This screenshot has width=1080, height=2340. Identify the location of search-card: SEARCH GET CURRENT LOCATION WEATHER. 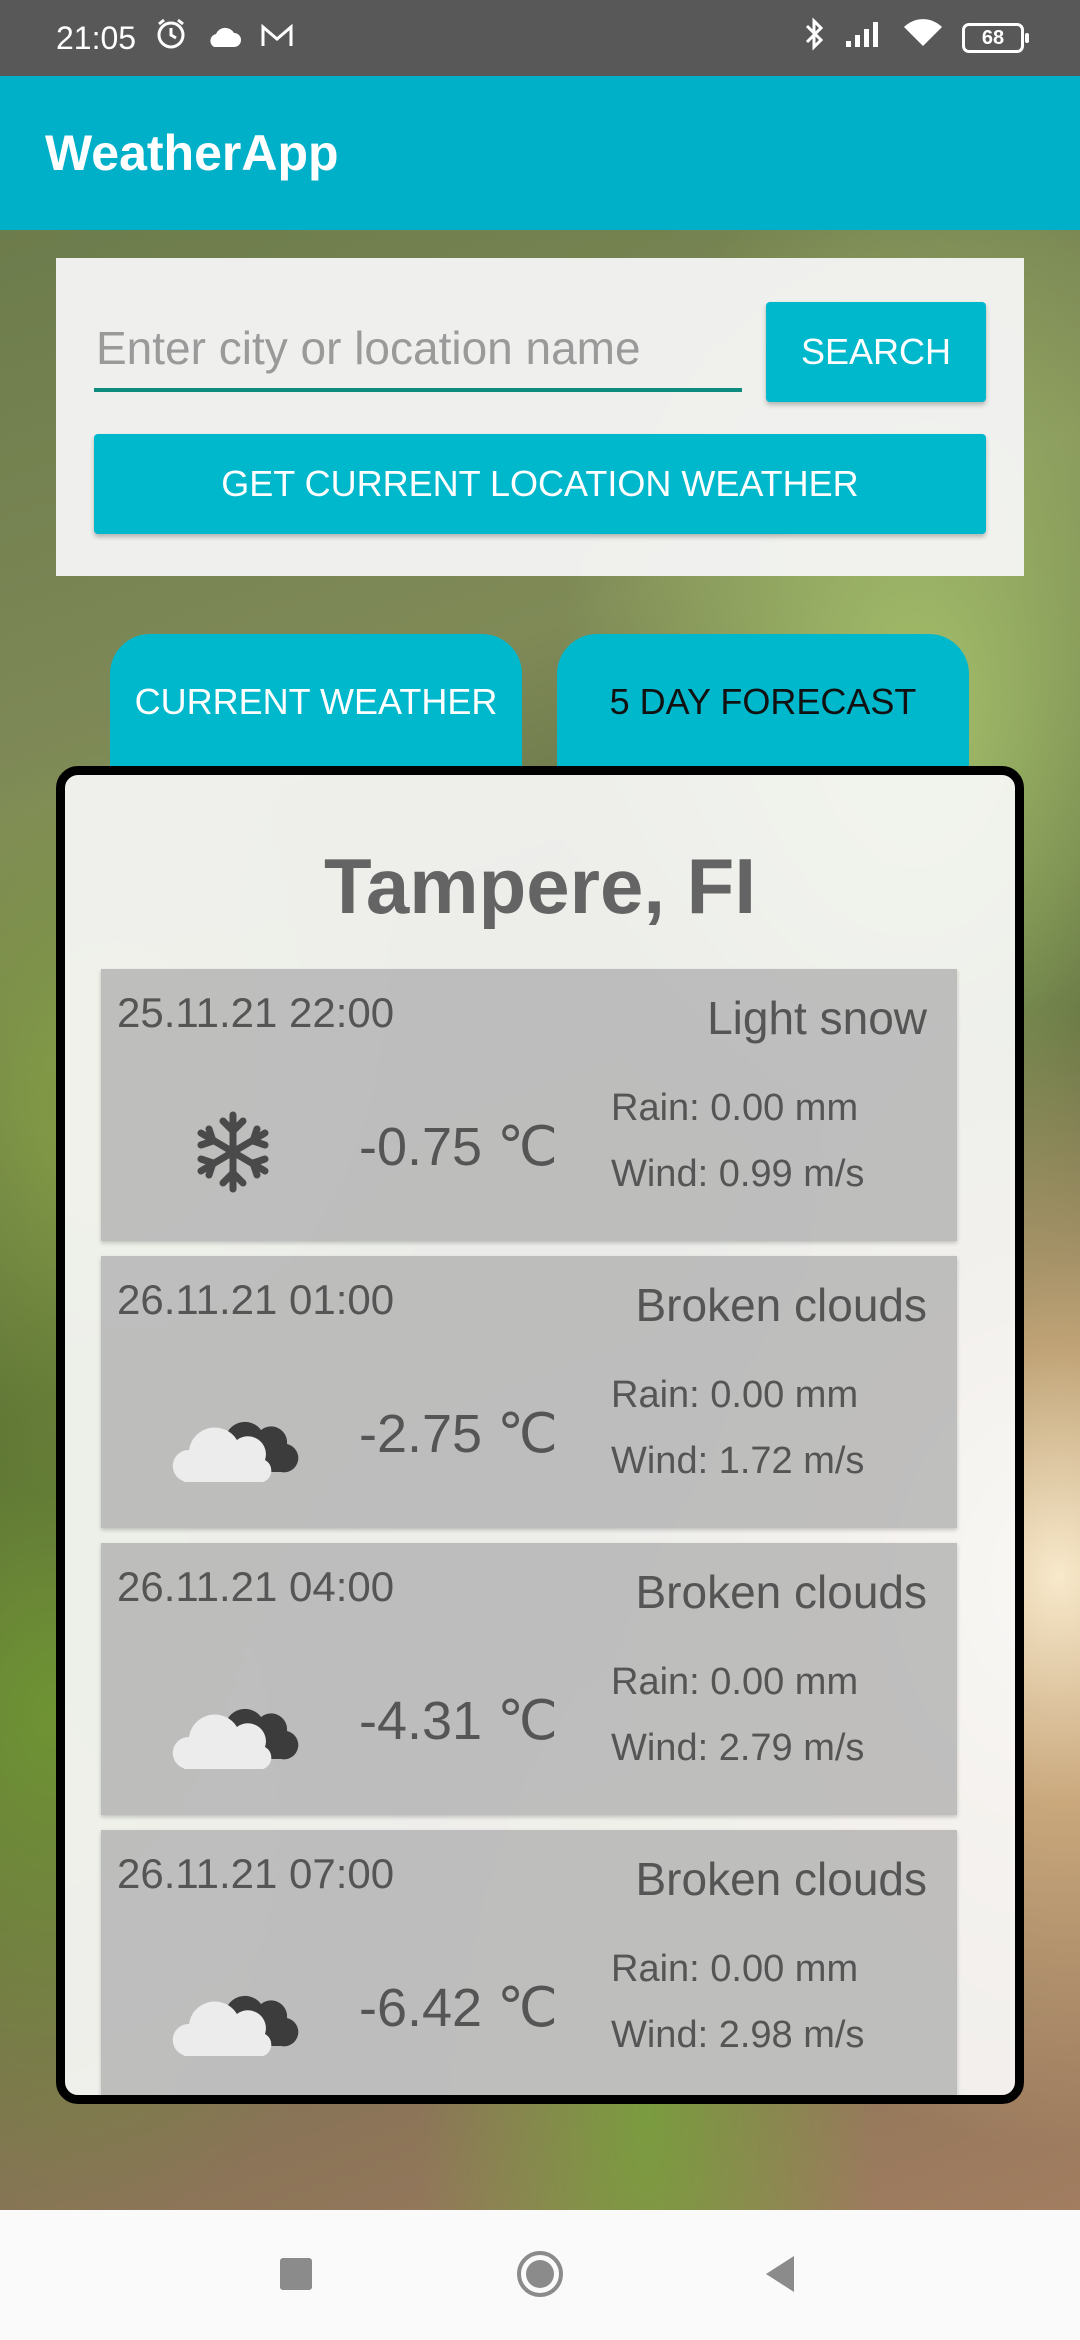
(540, 417).